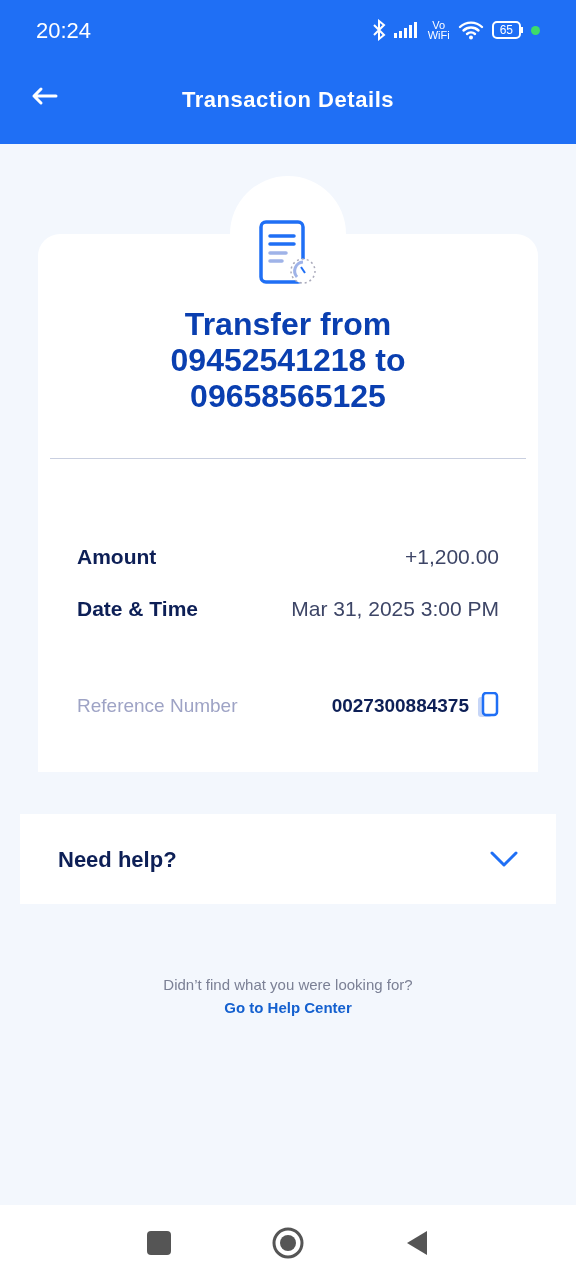  Describe the element at coordinates (507, 30) in the screenshot. I see `battery-icon: 65` at that location.